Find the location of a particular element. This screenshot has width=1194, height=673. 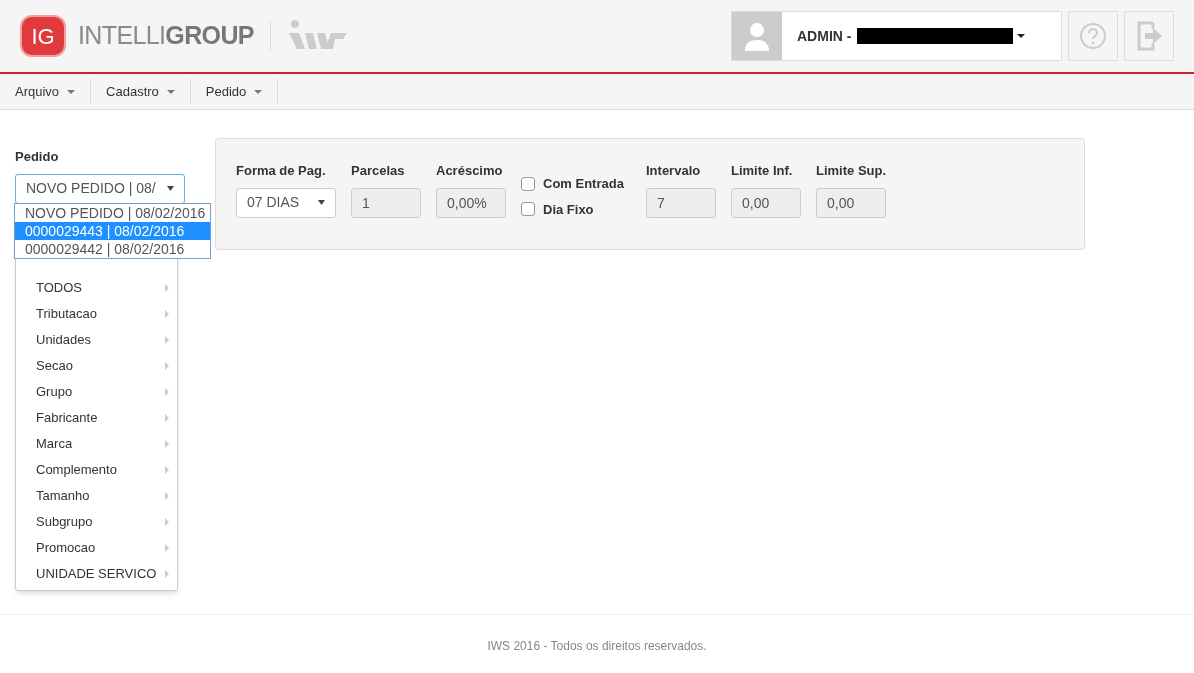

context-menu-item: TODOS is located at coordinates (96, 288).